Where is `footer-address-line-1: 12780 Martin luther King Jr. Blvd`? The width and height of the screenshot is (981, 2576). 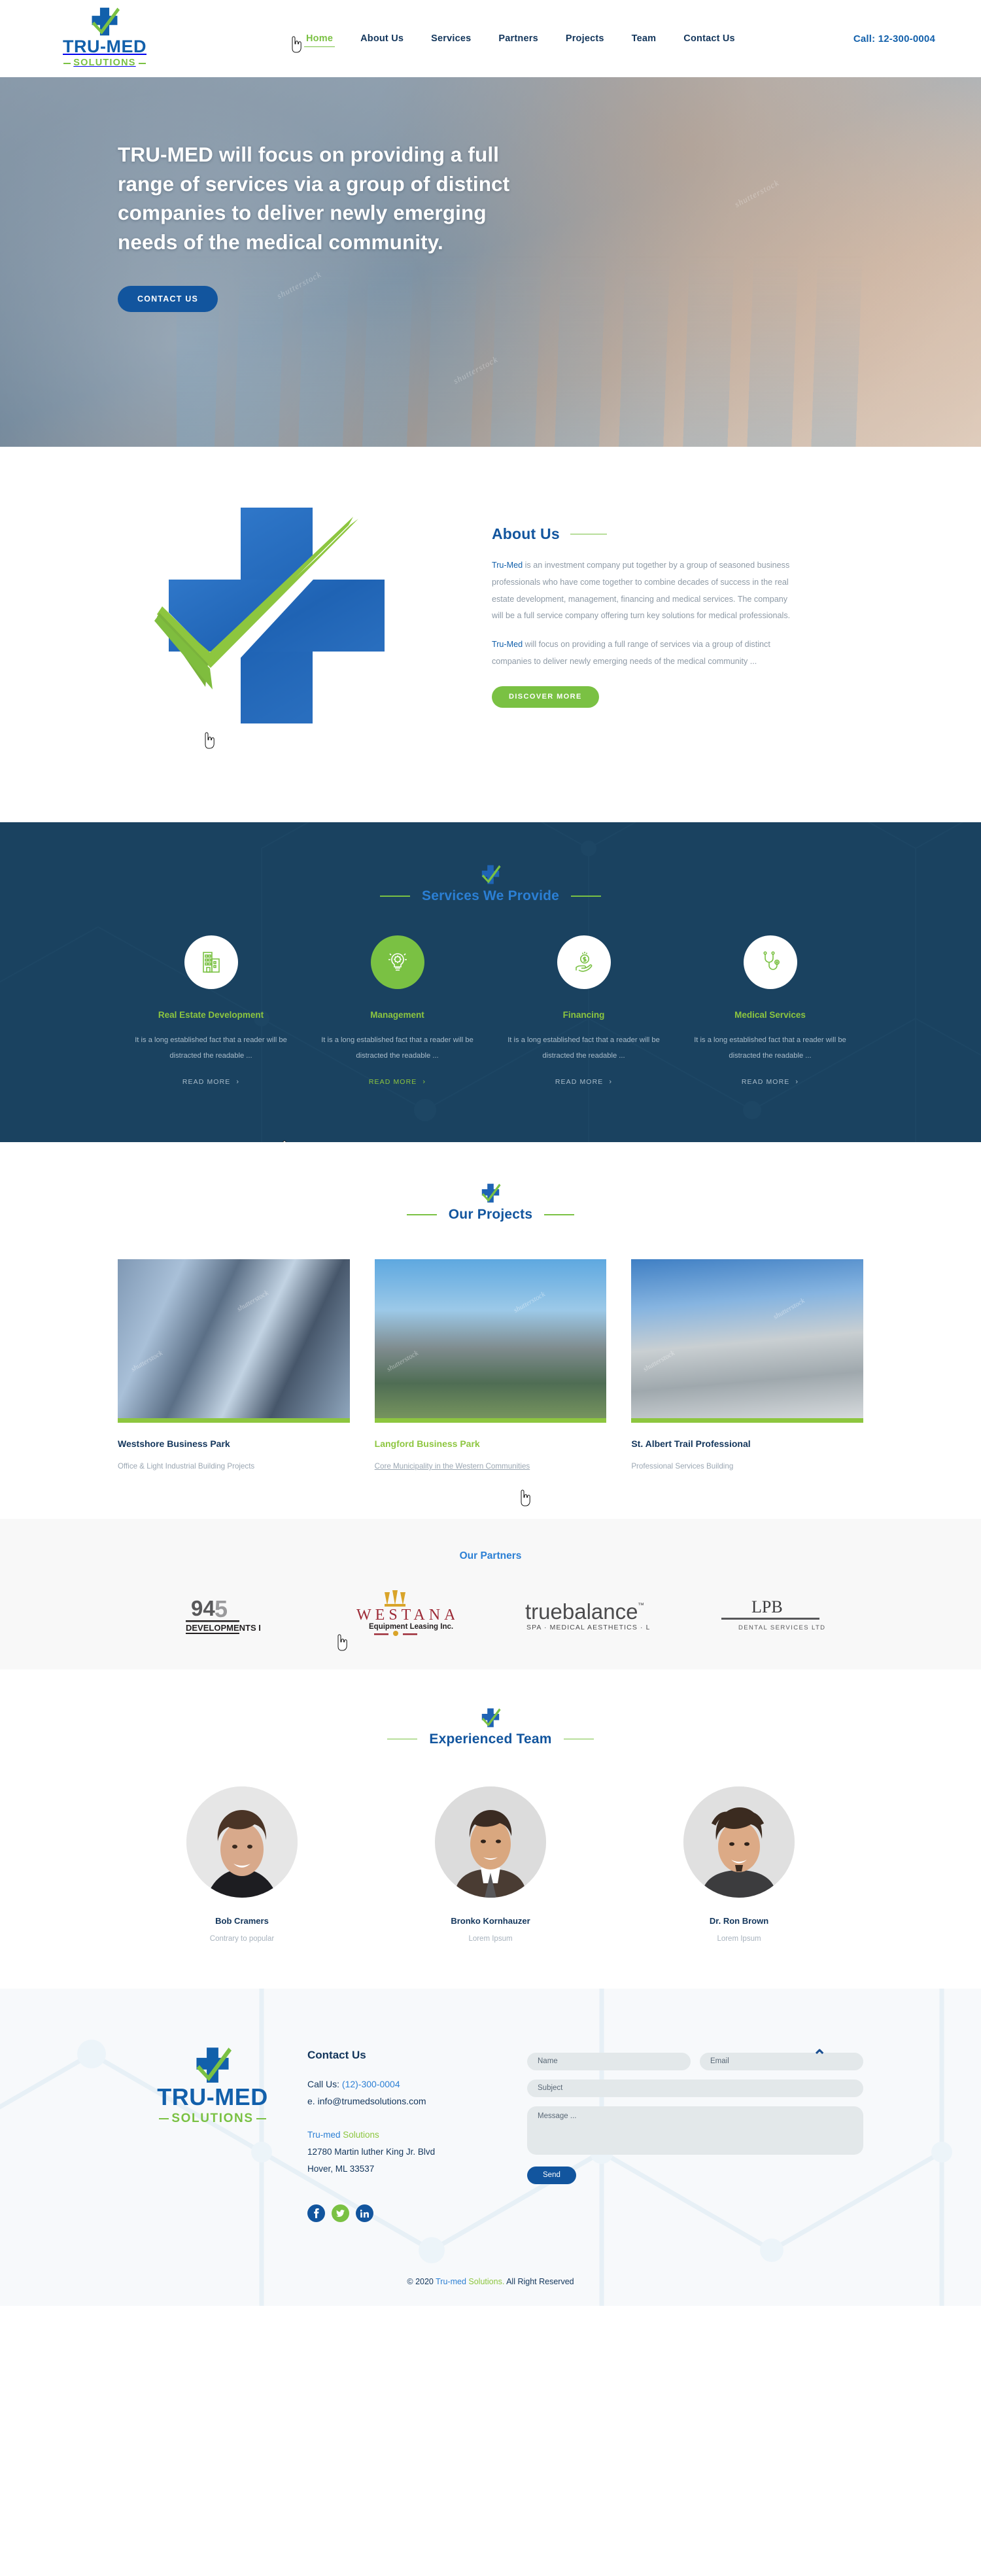
footer-address-line-1: 12780 Martin luther King Jr. Blvd is located at coordinates (372, 2152).